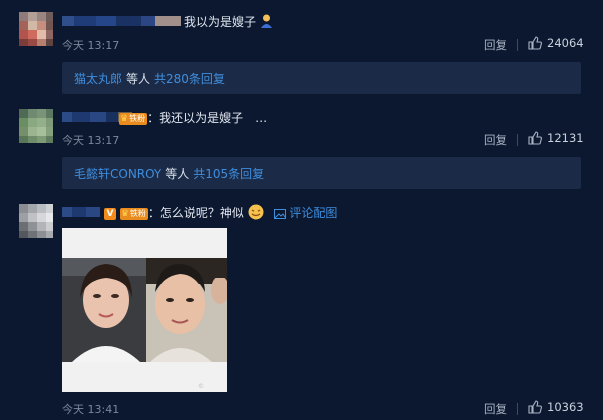  Describe the element at coordinates (144, 310) in the screenshot. I see `comment-image: ©` at that location.